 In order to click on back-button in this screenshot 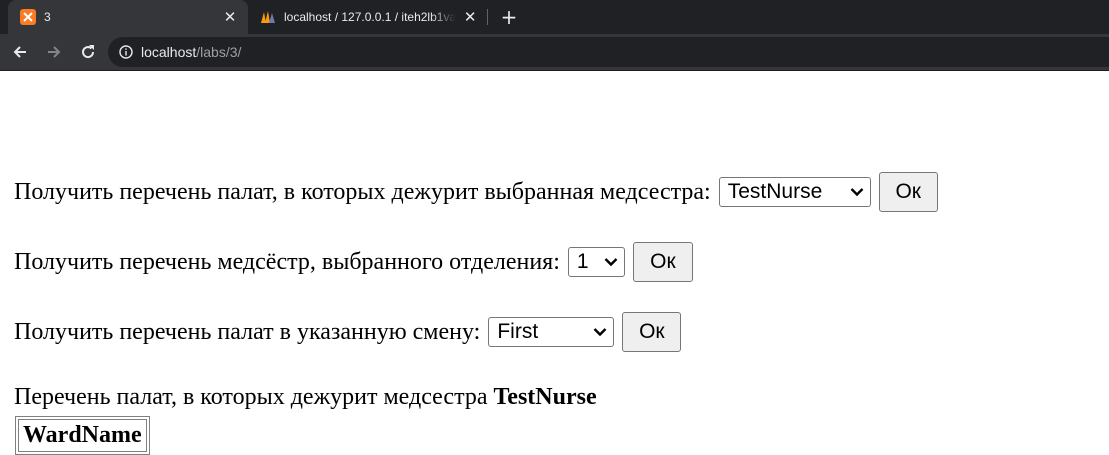, I will do `click(20, 52)`.